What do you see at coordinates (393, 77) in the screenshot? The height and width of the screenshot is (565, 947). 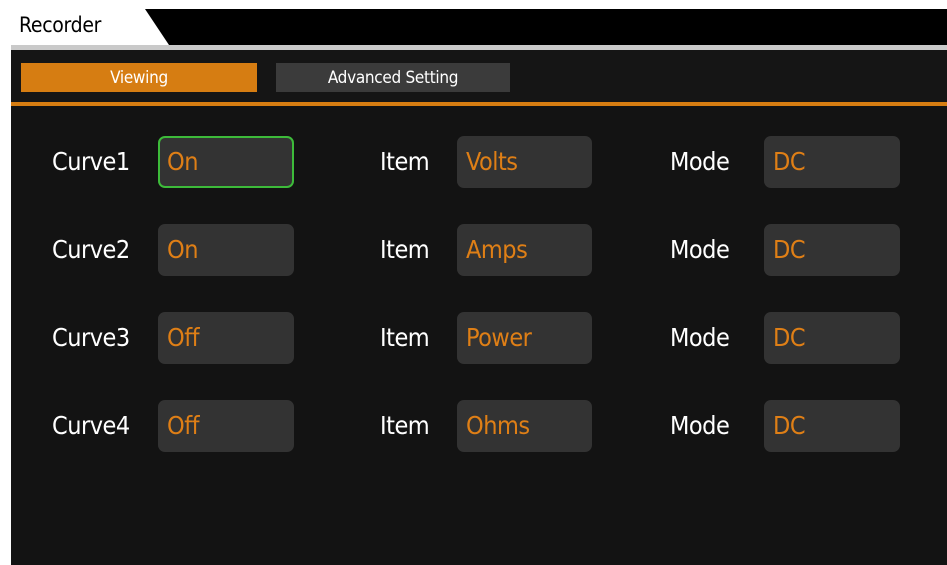 I see `tab-advanced-setting: Advanced Setting` at bounding box center [393, 77].